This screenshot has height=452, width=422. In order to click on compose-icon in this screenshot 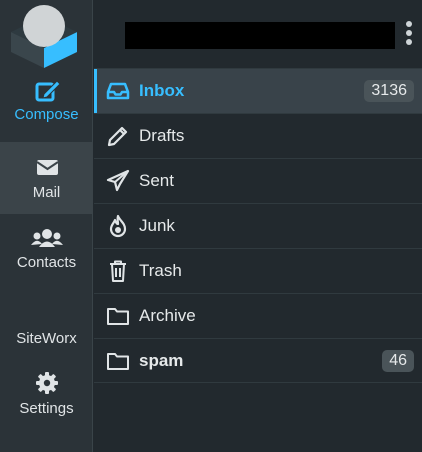, I will do `click(48, 91)`.